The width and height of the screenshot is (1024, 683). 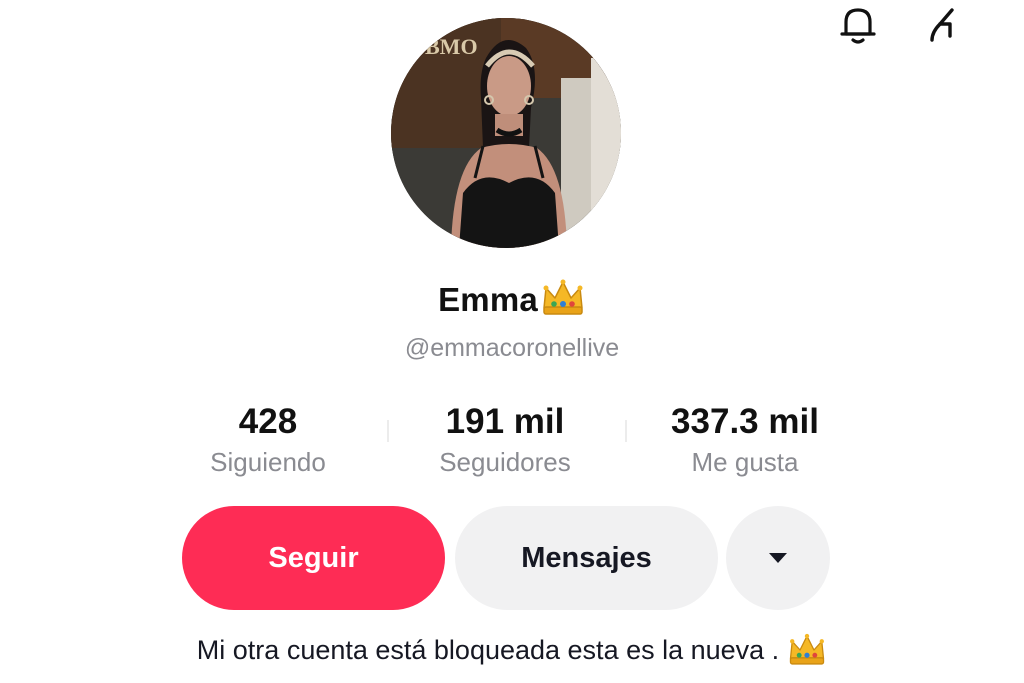 What do you see at coordinates (900, 26) in the screenshot?
I see `header-actions` at bounding box center [900, 26].